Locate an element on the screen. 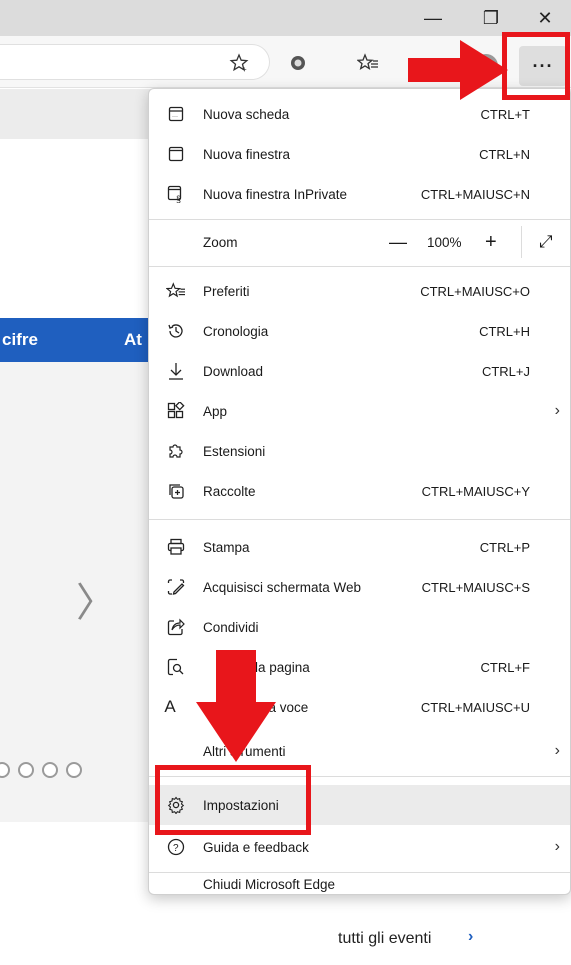 The width and height of the screenshot is (571, 965). collections-icon is located at coordinates (176, 491).